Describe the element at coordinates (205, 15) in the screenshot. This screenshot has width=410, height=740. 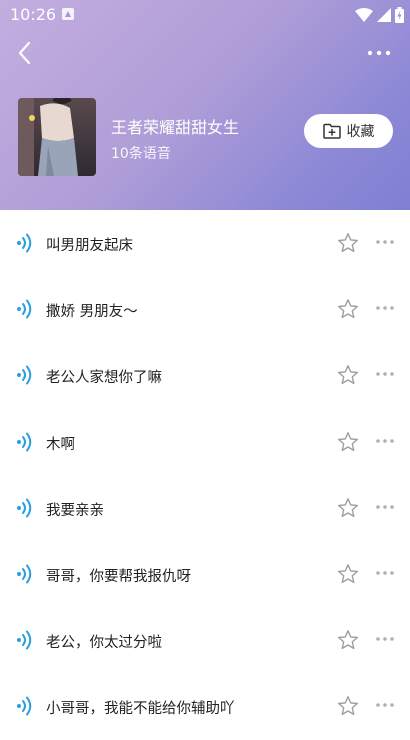
I see `status-bar: 10:26` at that location.